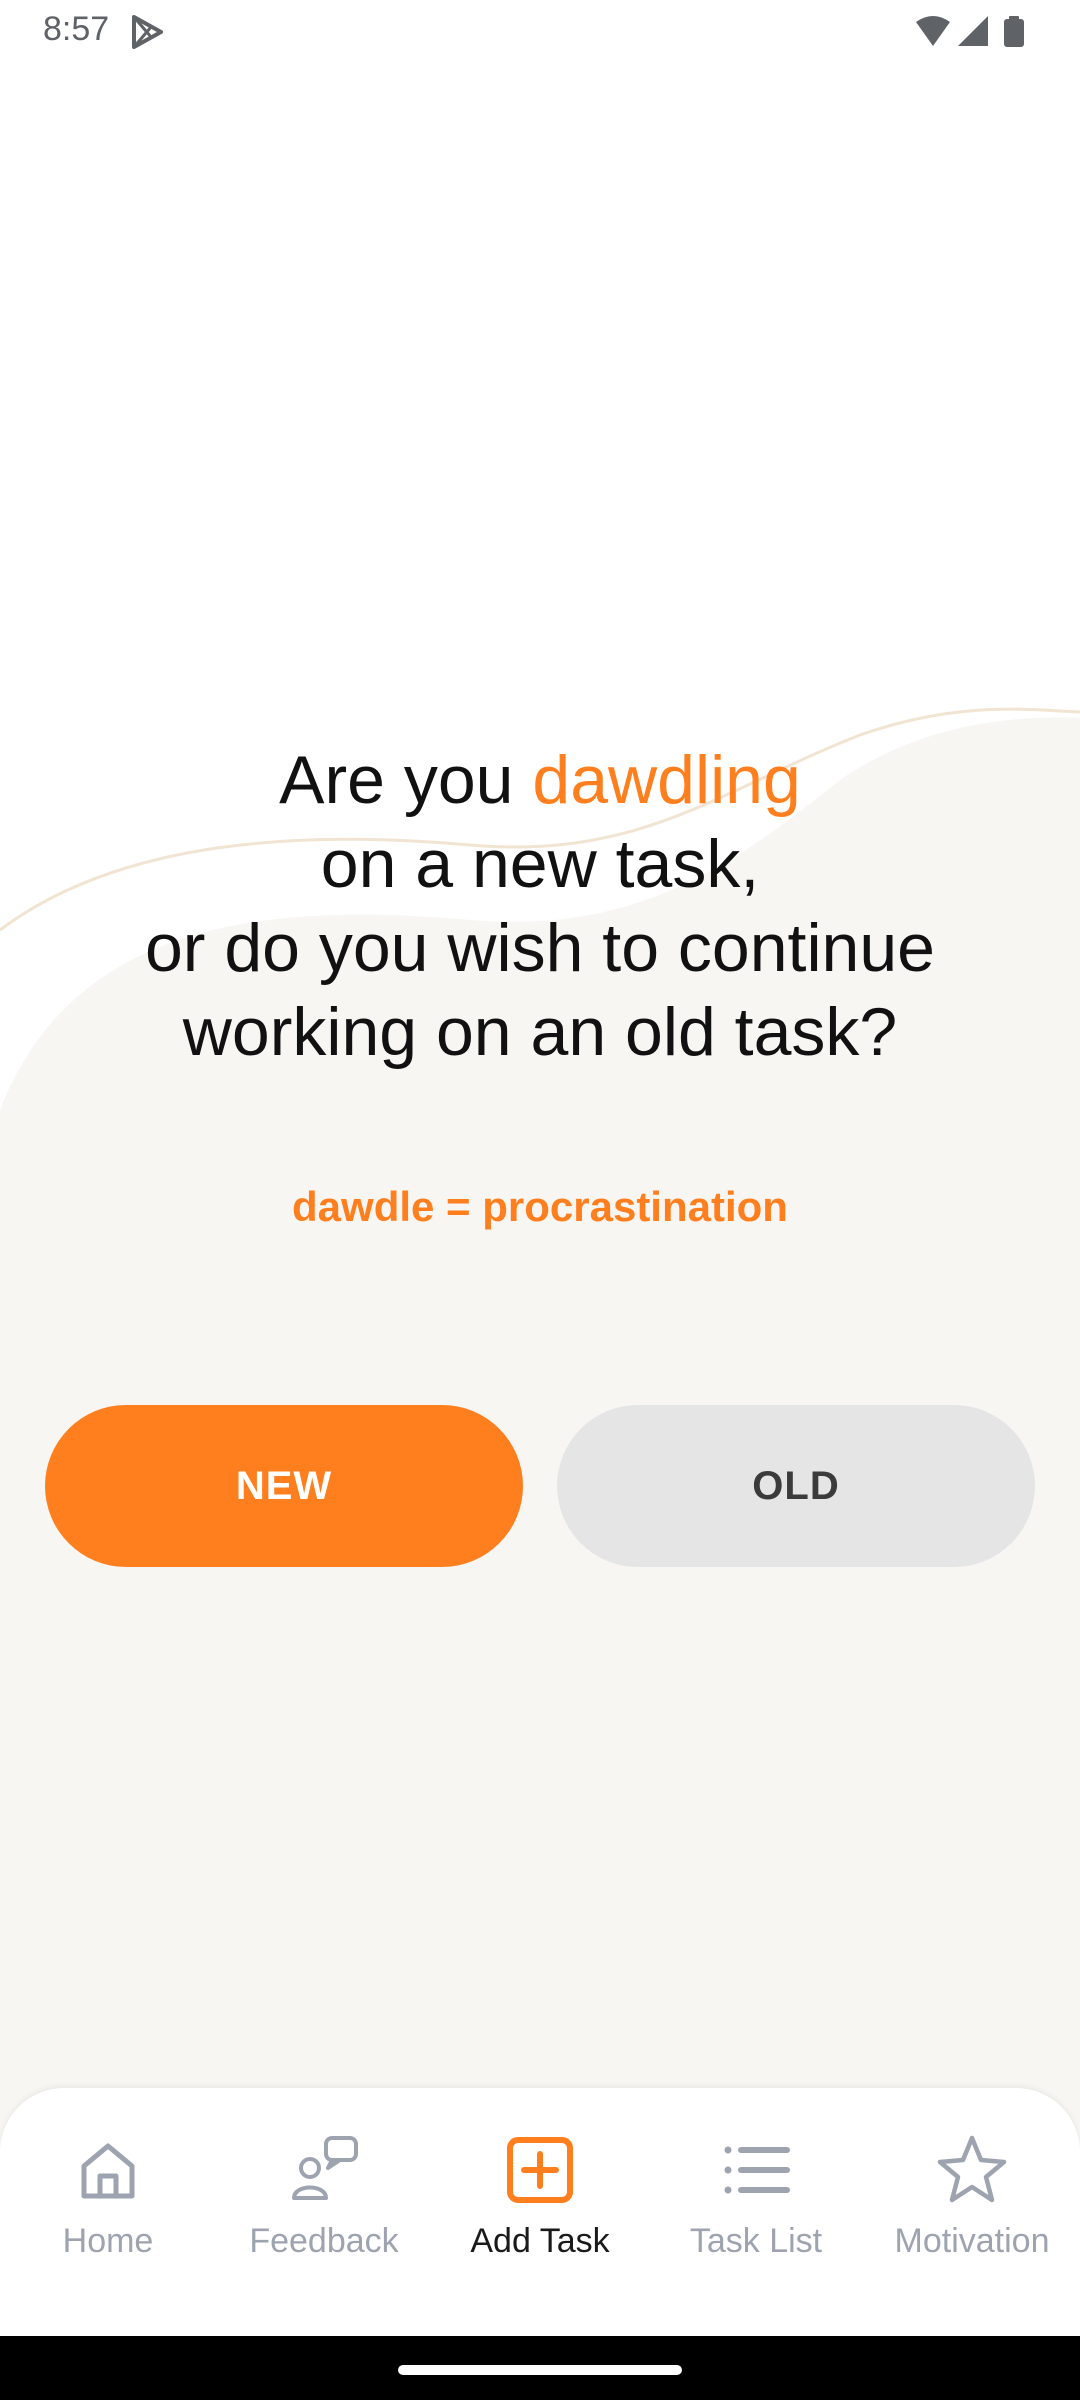 The width and height of the screenshot is (1080, 2400). Describe the element at coordinates (972, 2212) in the screenshot. I see `nav-item-motivation: Motivation` at that location.